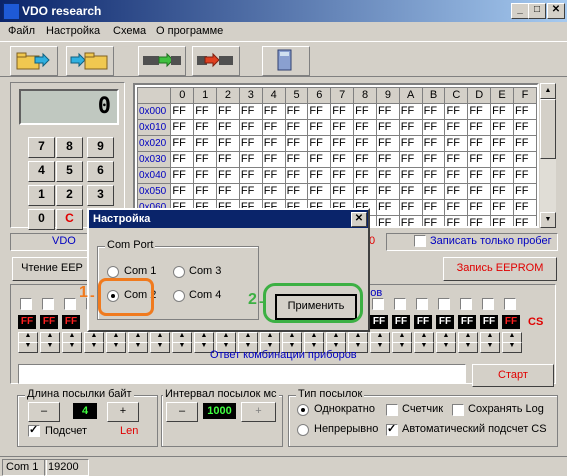  What do you see at coordinates (500, 269) in the screenshot?
I see `write-eeprom-button: Запись EEPROM` at bounding box center [500, 269].